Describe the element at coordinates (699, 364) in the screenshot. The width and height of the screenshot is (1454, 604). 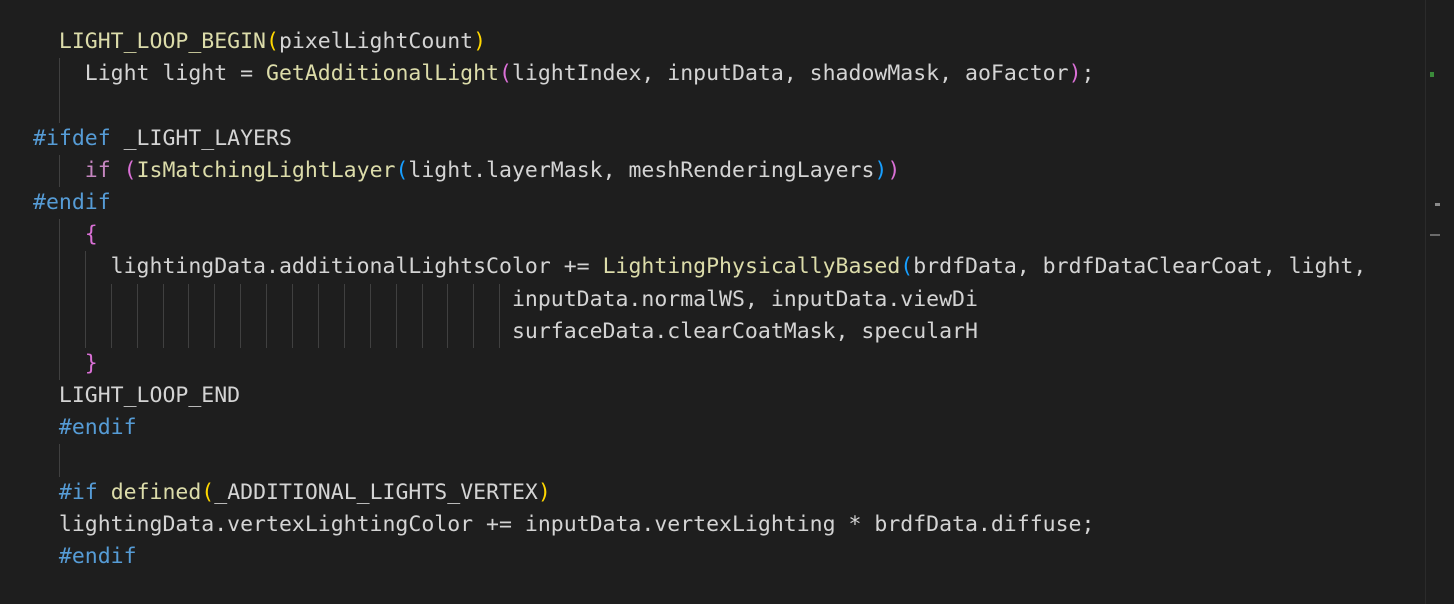
I see `code-line: }` at that location.